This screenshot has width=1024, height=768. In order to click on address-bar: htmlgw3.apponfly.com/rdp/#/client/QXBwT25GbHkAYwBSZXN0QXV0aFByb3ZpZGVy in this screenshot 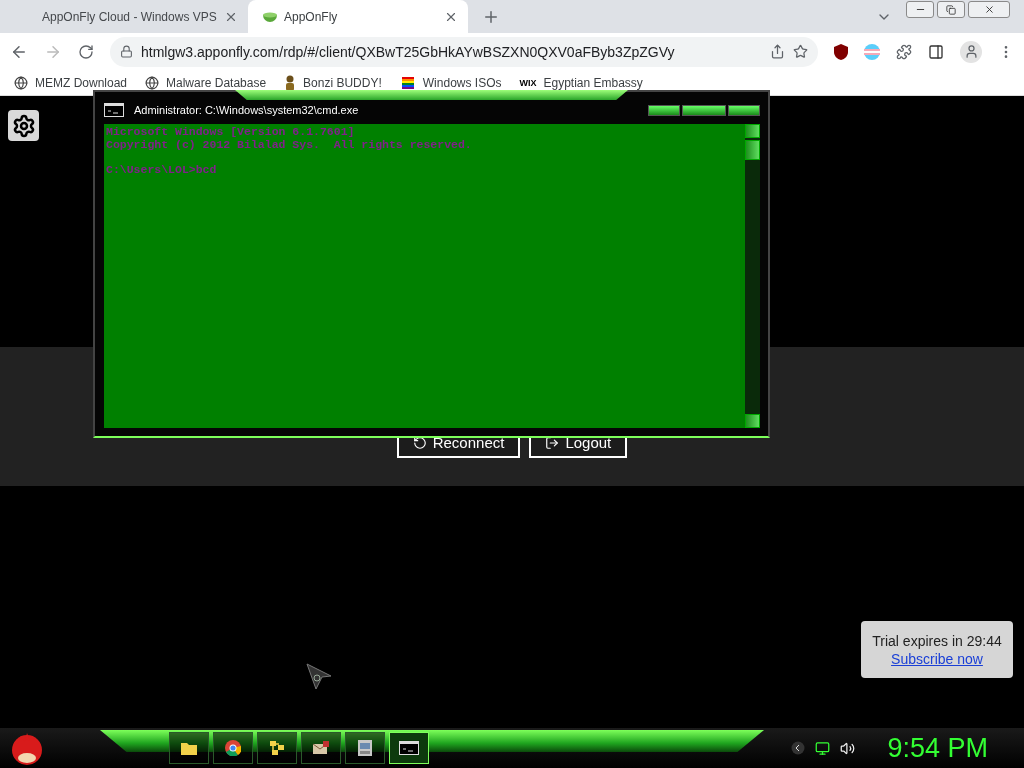, I will do `click(464, 51)`.